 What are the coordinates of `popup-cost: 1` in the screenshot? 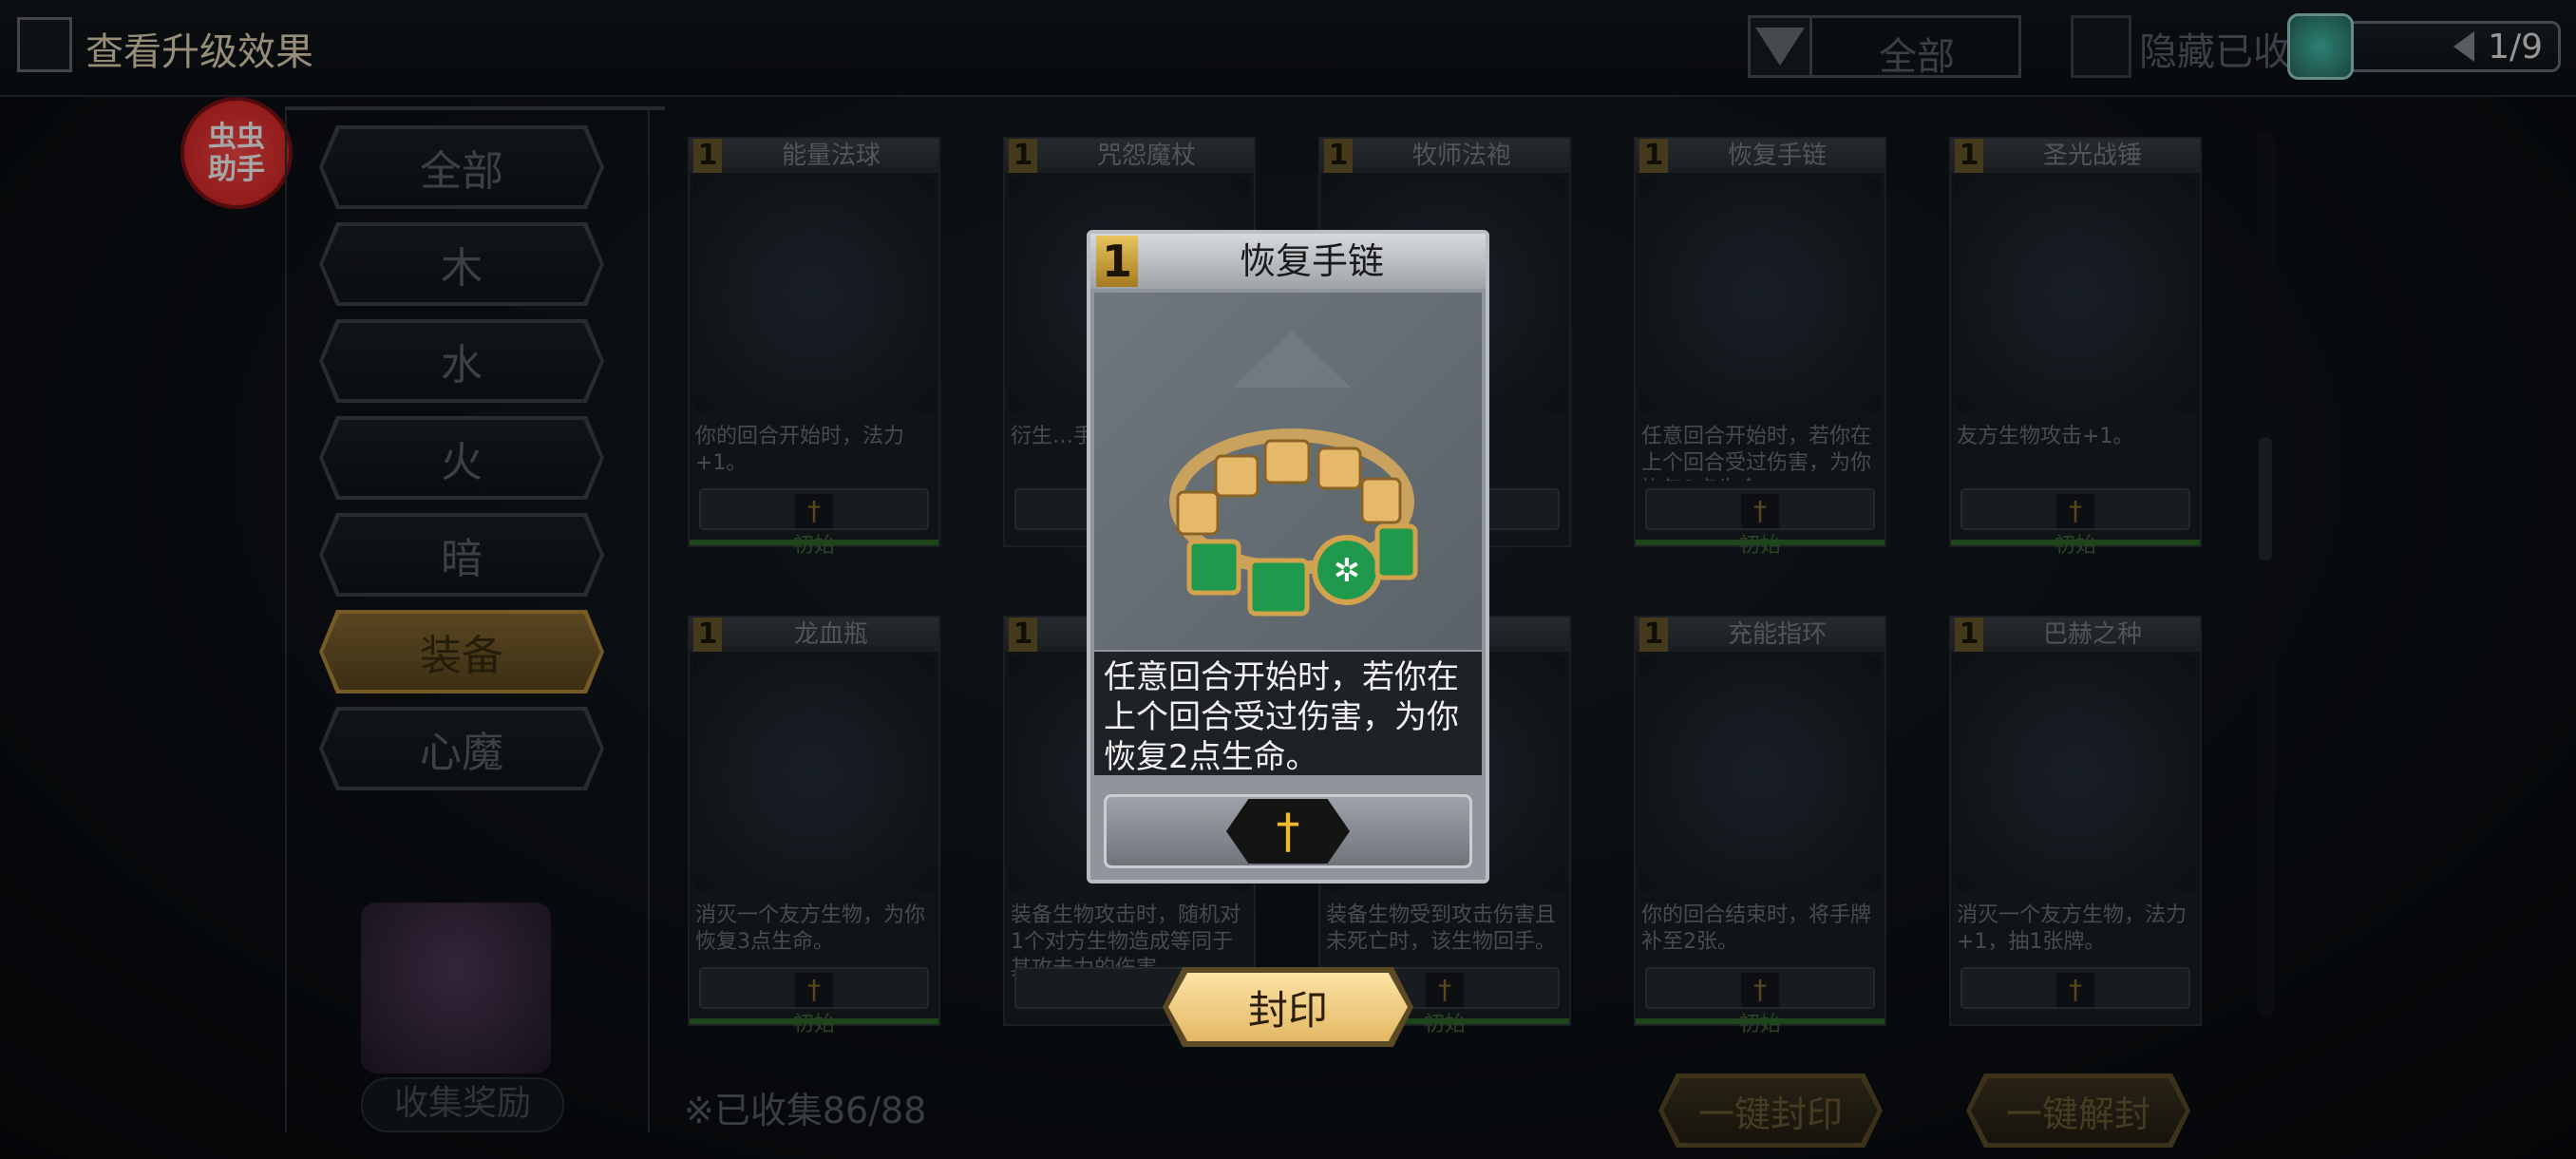 It's located at (1117, 261).